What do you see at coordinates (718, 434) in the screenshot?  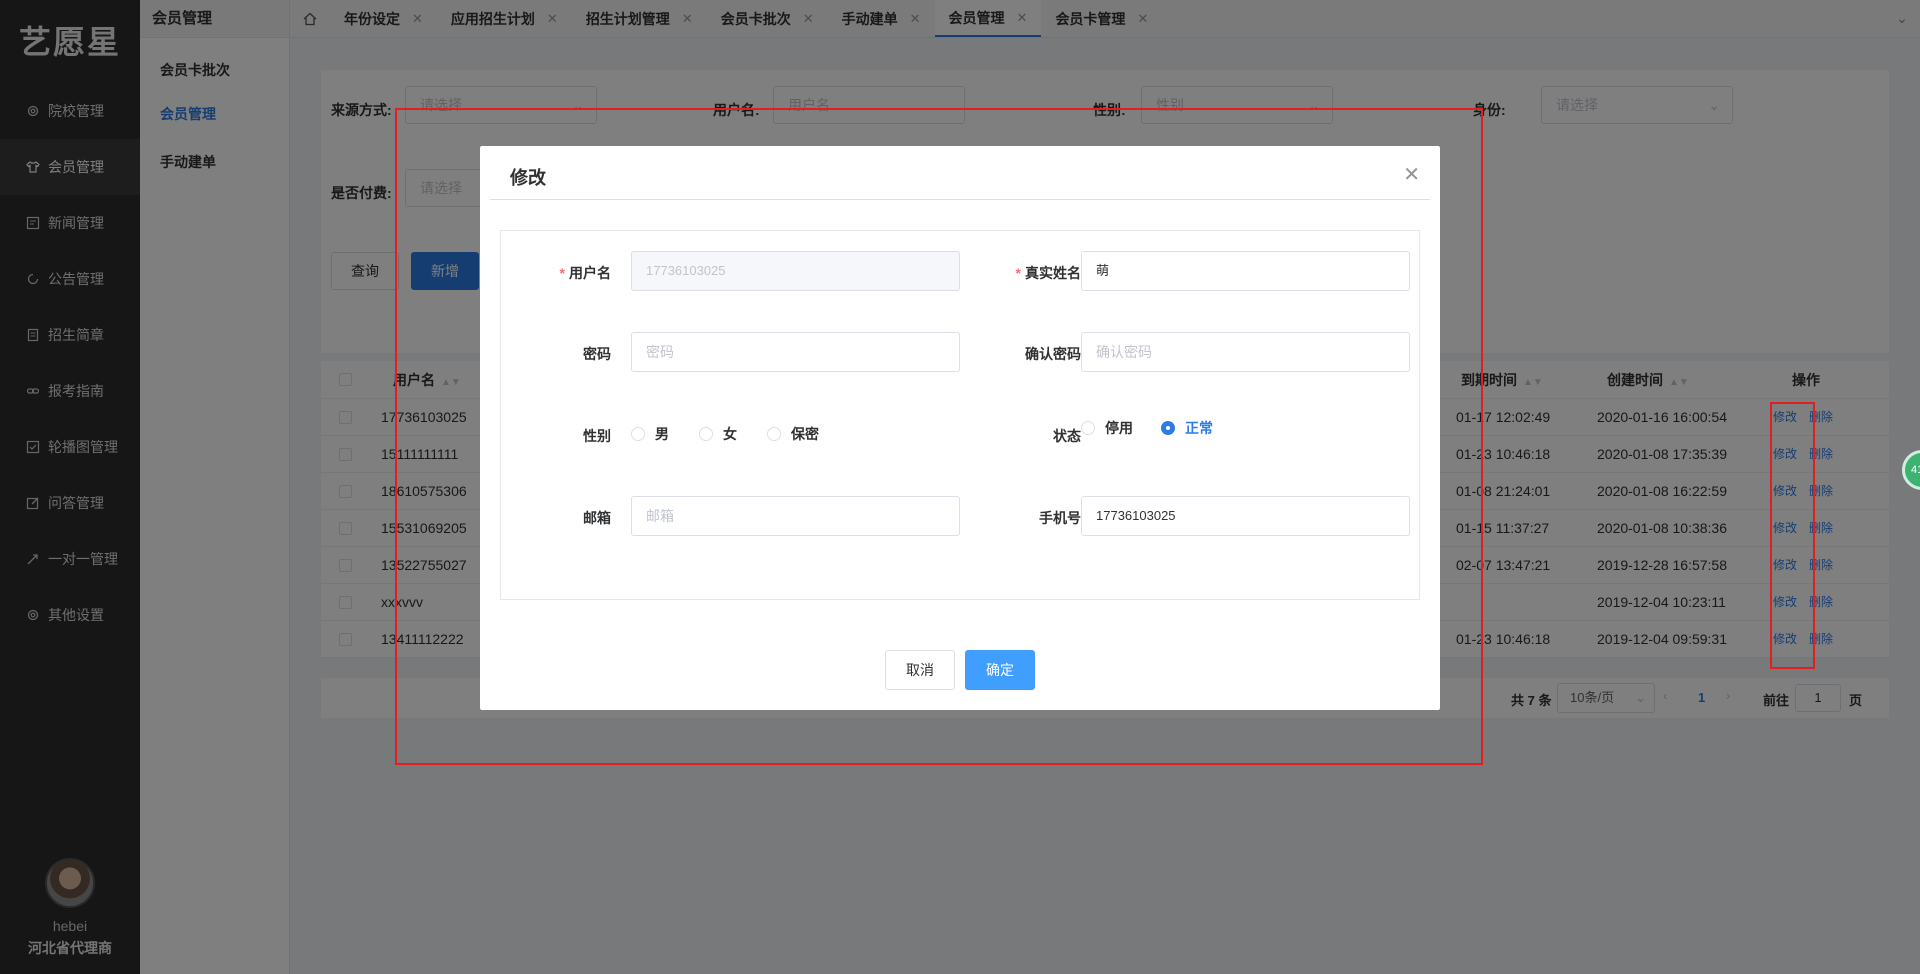 I see `gender-radio-female: 女` at bounding box center [718, 434].